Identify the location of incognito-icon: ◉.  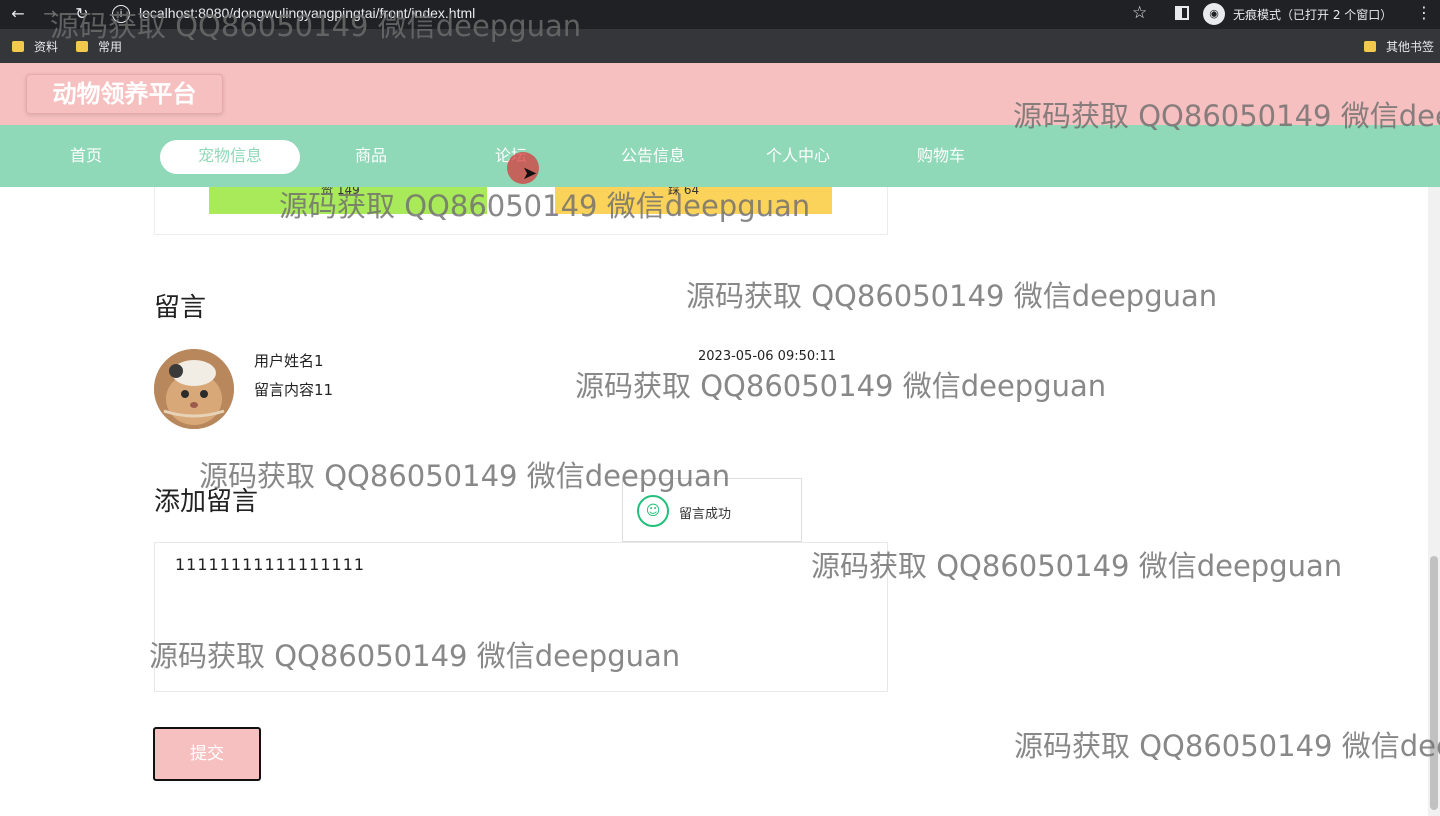
(1214, 14).